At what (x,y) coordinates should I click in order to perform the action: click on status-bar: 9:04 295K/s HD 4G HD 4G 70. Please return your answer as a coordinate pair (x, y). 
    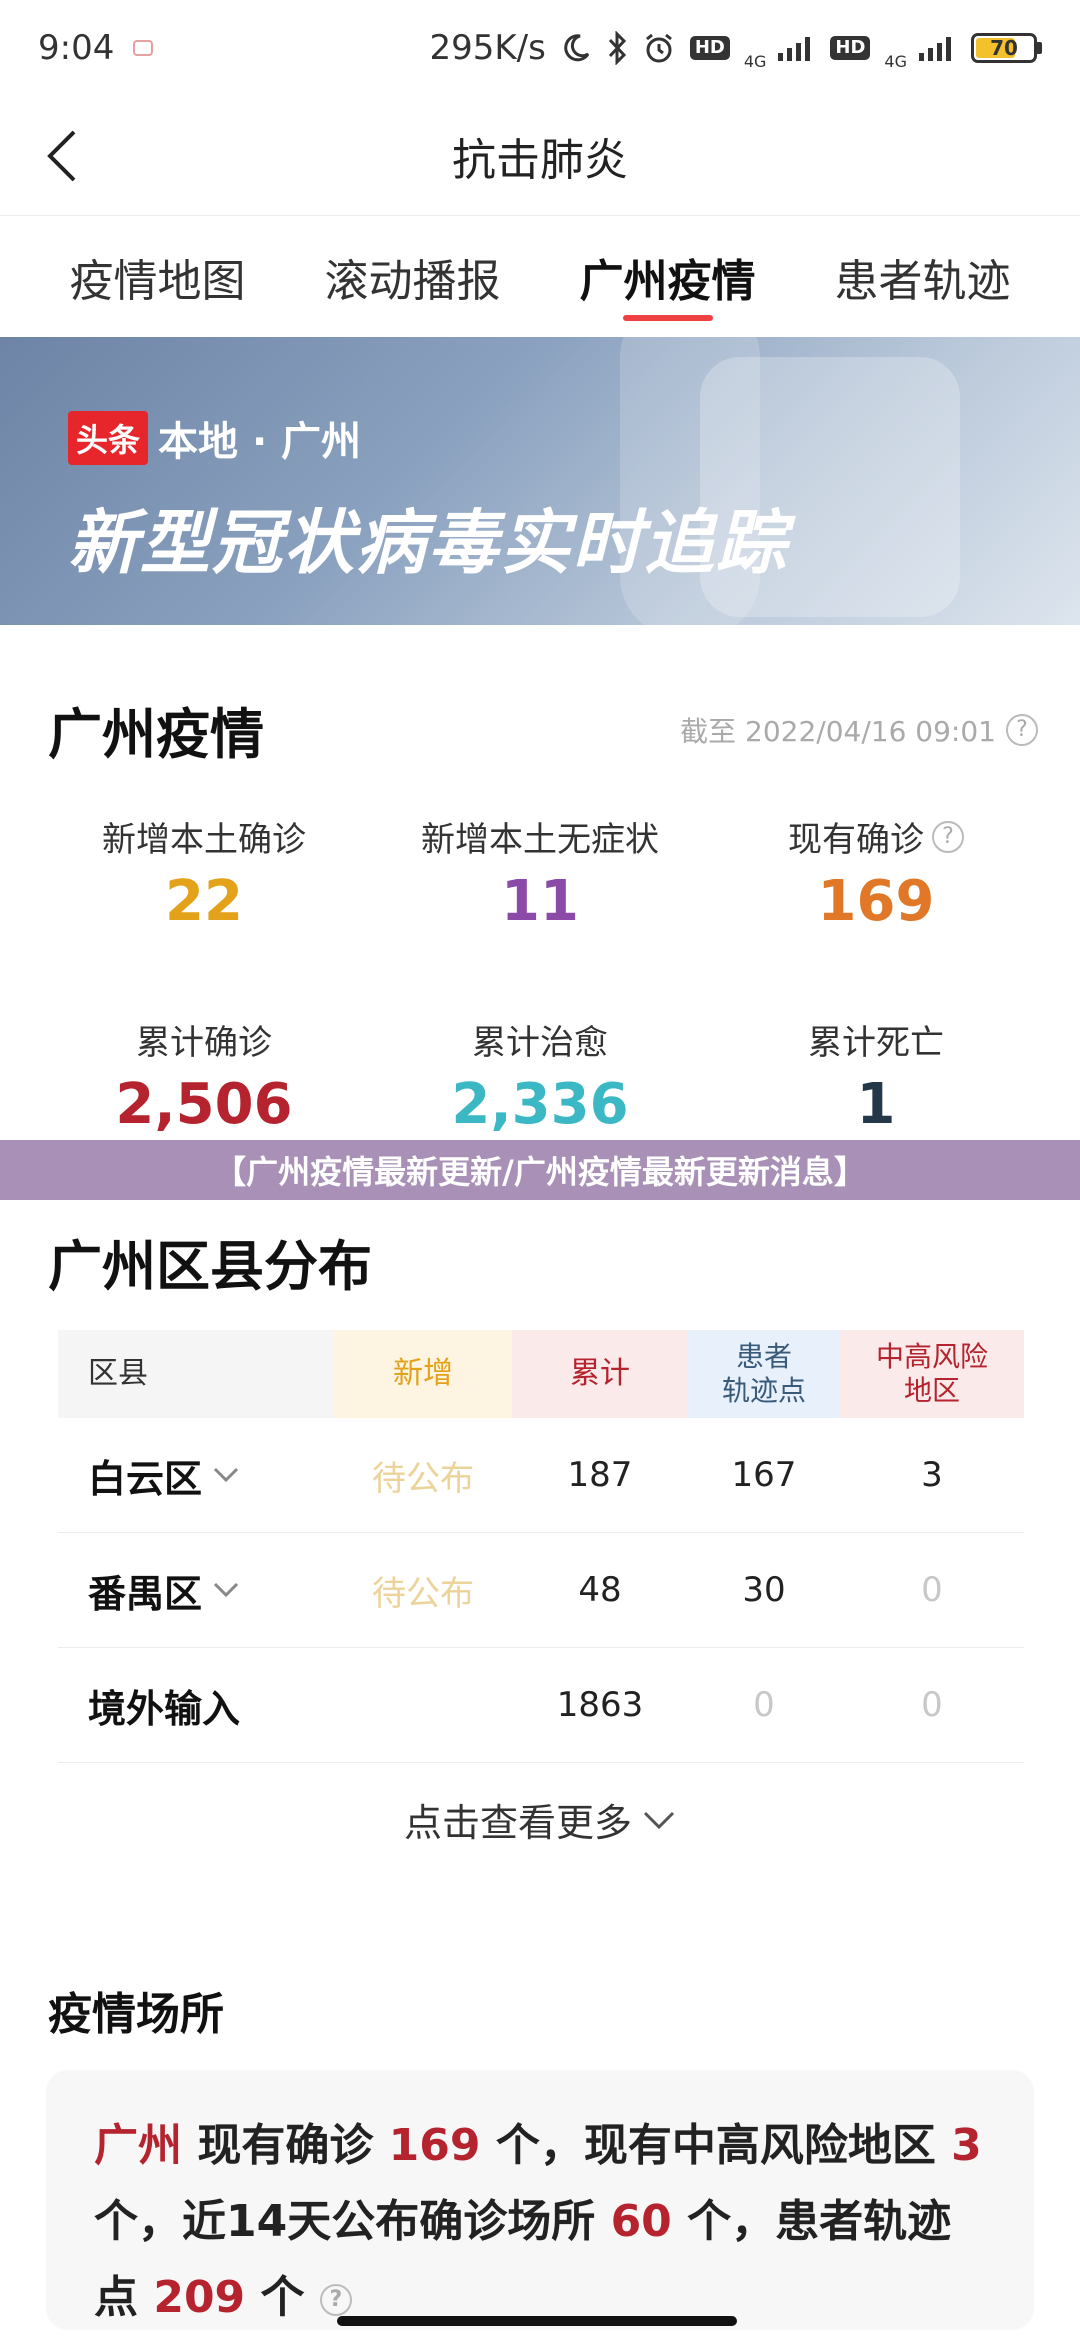
    Looking at the image, I should click on (540, 48).